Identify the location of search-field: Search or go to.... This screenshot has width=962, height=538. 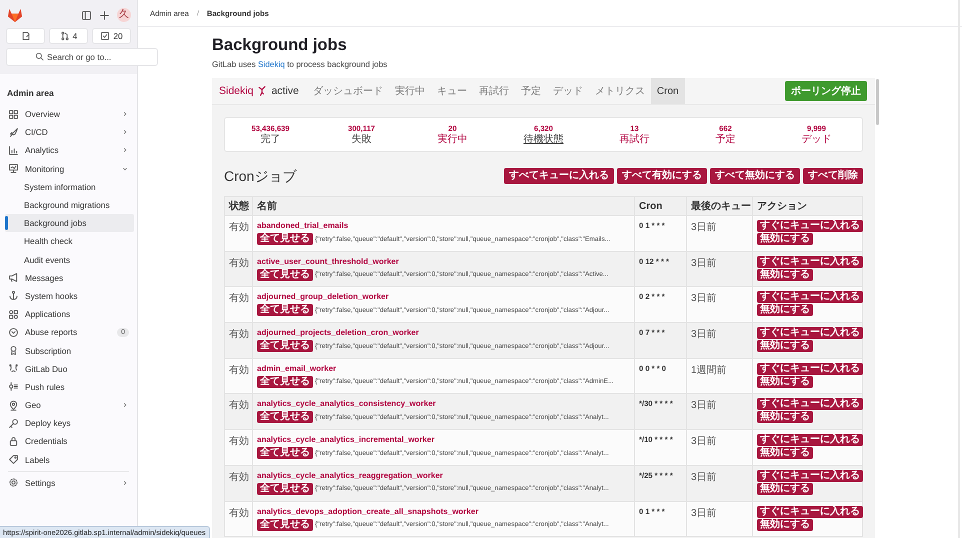
(82, 57).